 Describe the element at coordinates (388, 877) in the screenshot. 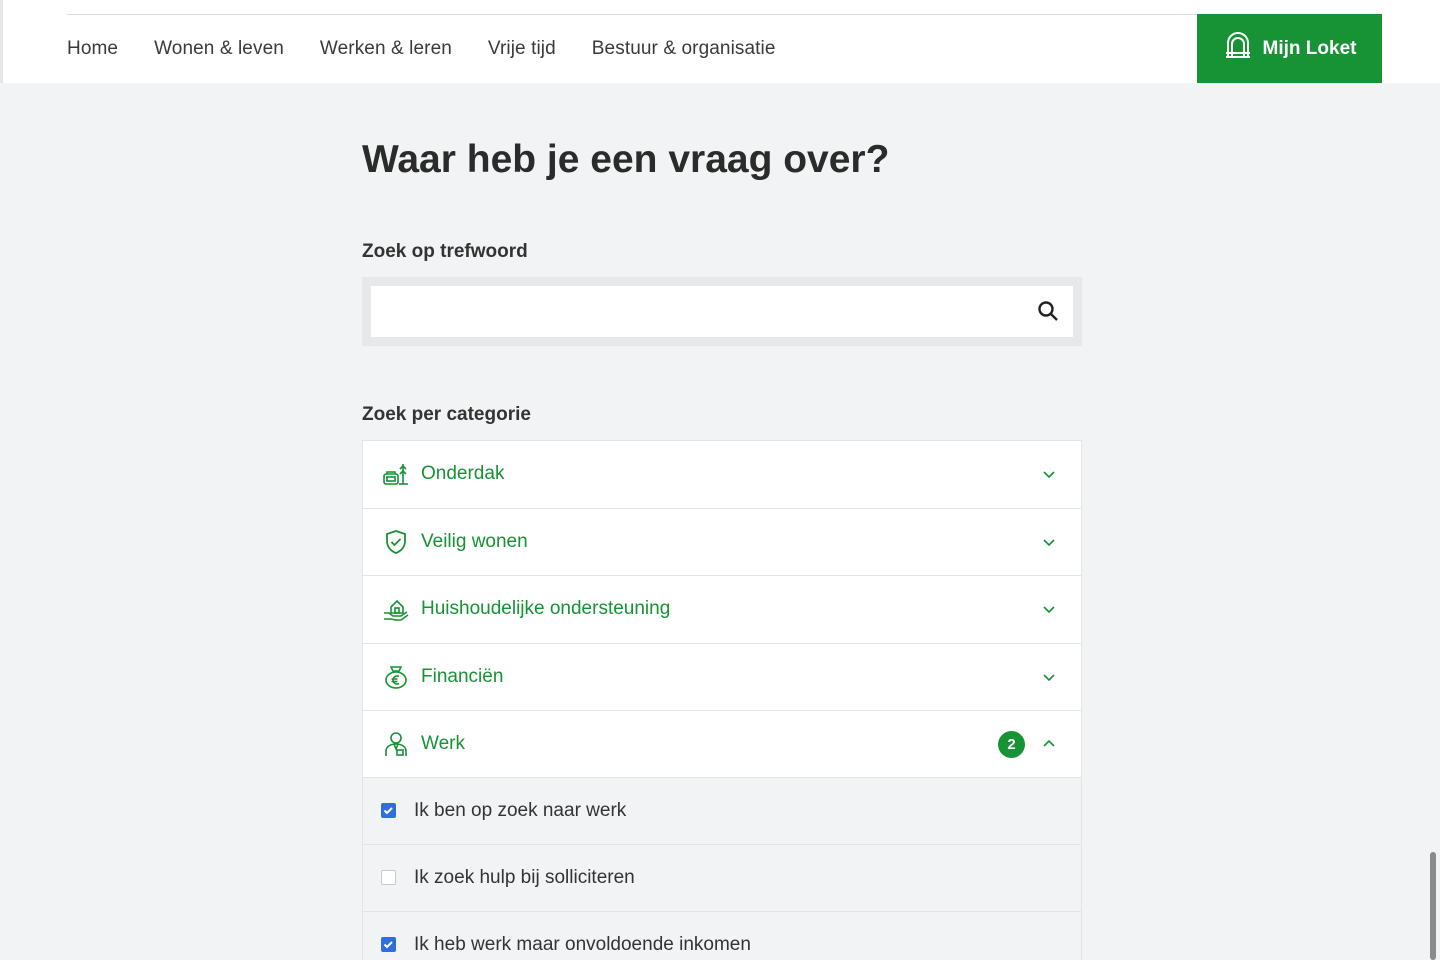

I see `checkbox-unchecked` at that location.